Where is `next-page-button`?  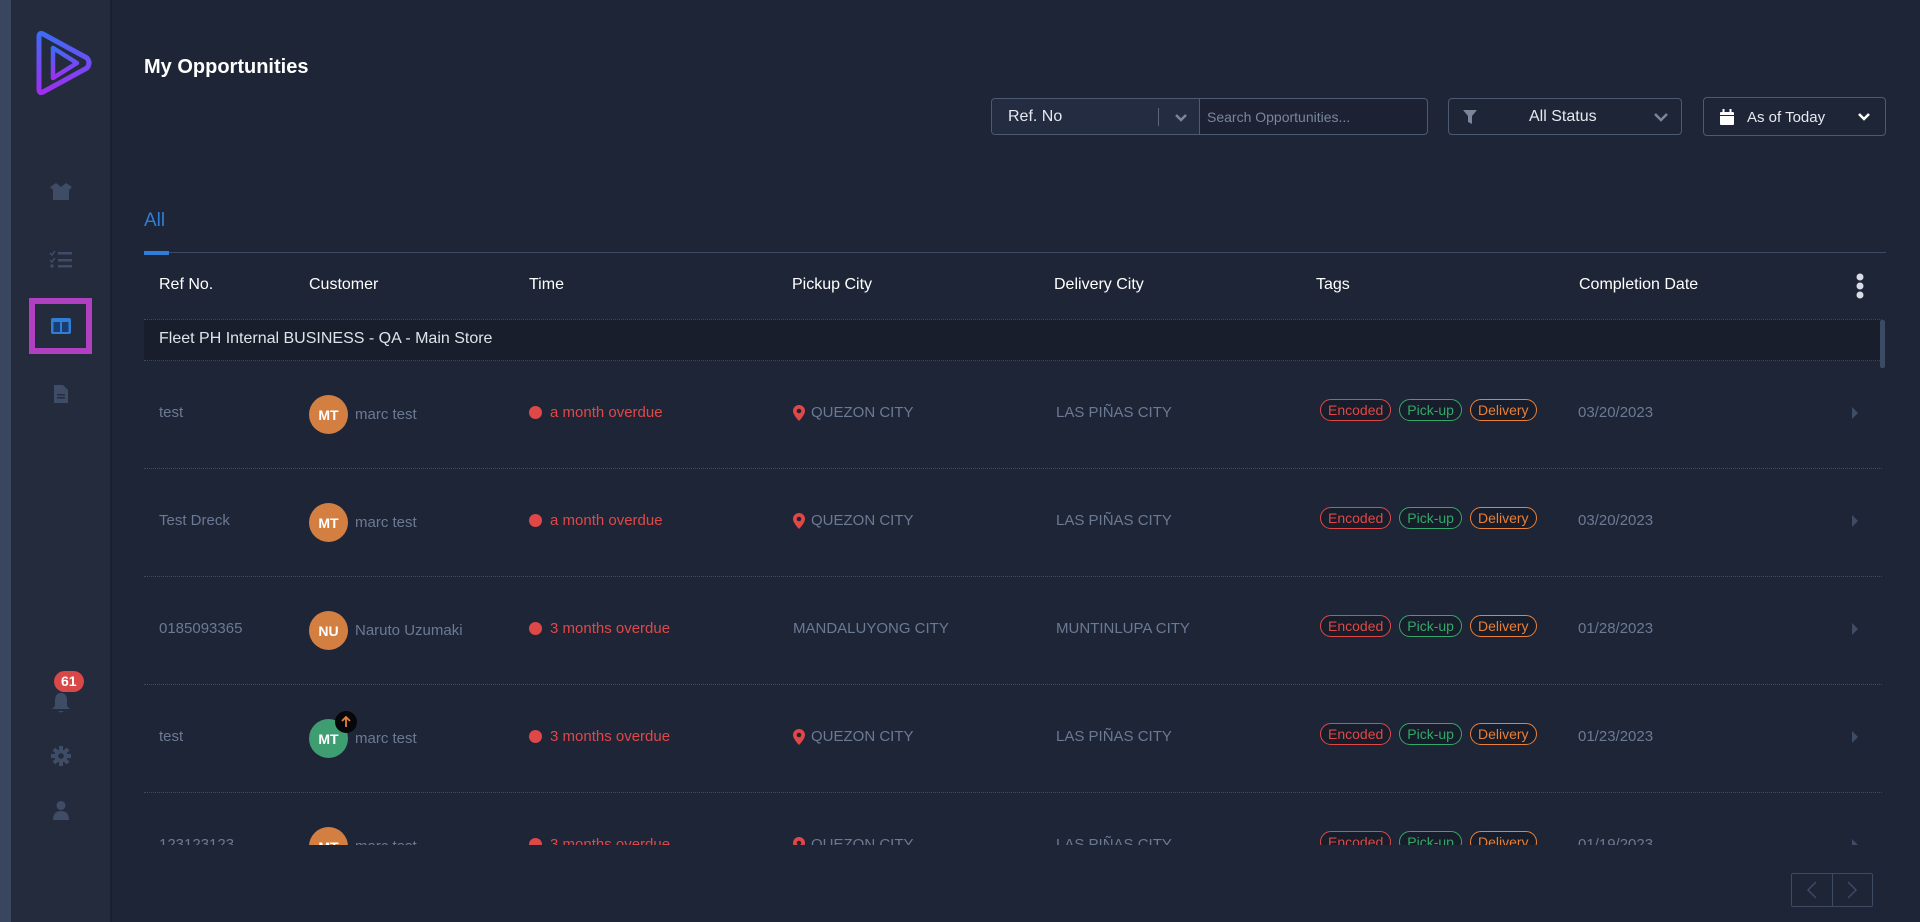
next-page-button is located at coordinates (1852, 890).